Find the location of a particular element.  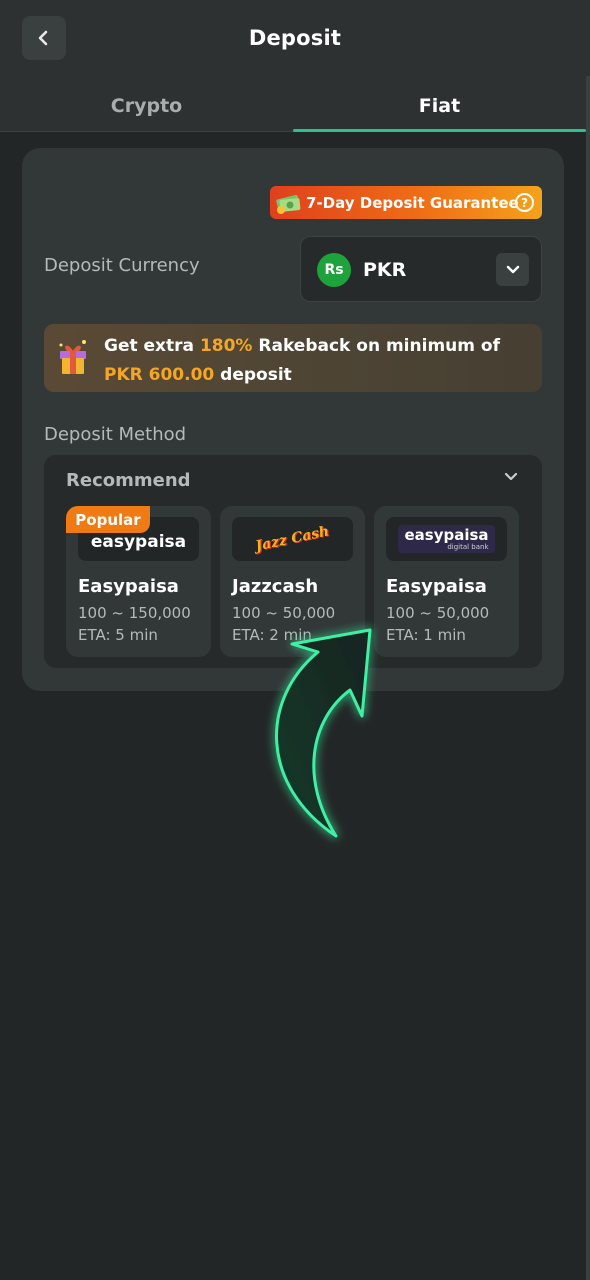

page-title: Deposit is located at coordinates (295, 38).